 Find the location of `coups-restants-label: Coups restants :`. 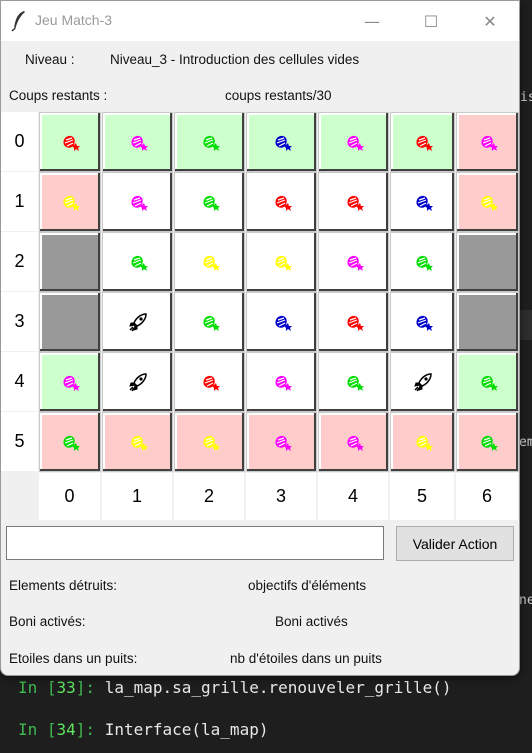

coups-restants-label: Coups restants : is located at coordinates (58, 95).